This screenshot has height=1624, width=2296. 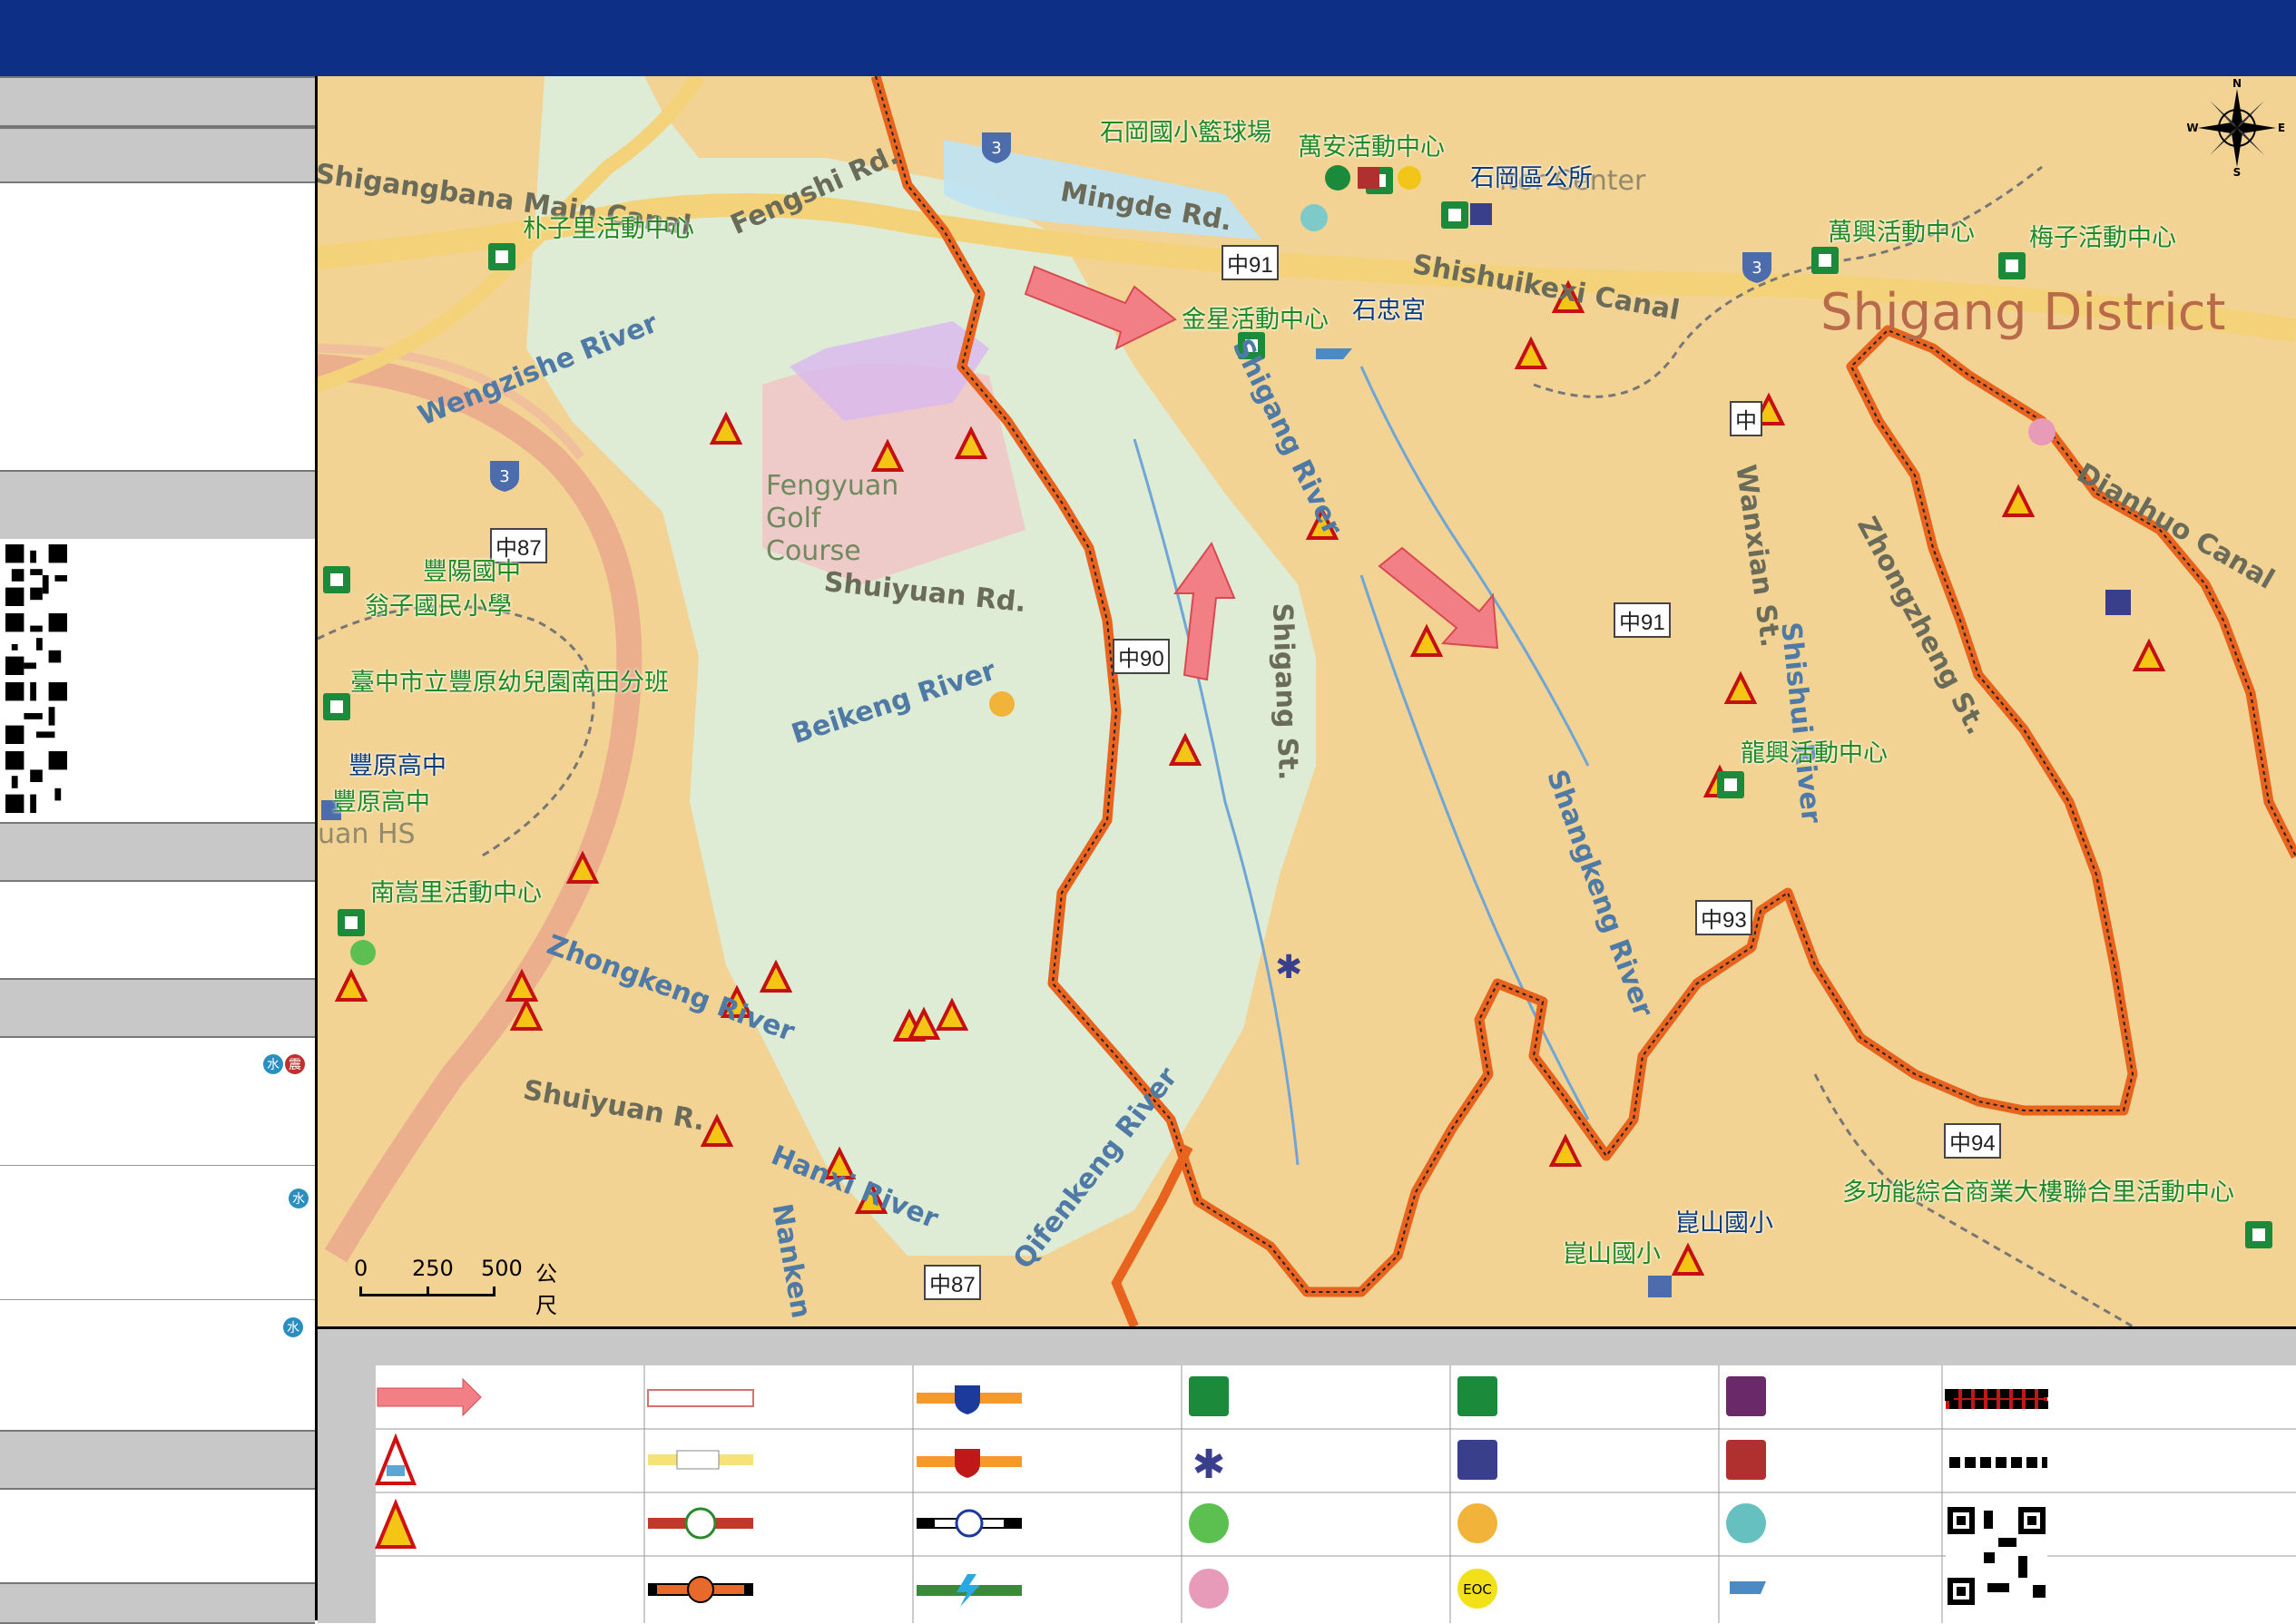 What do you see at coordinates (608, 226) in the screenshot?
I see `facility-label: 朴子里活動中心` at bounding box center [608, 226].